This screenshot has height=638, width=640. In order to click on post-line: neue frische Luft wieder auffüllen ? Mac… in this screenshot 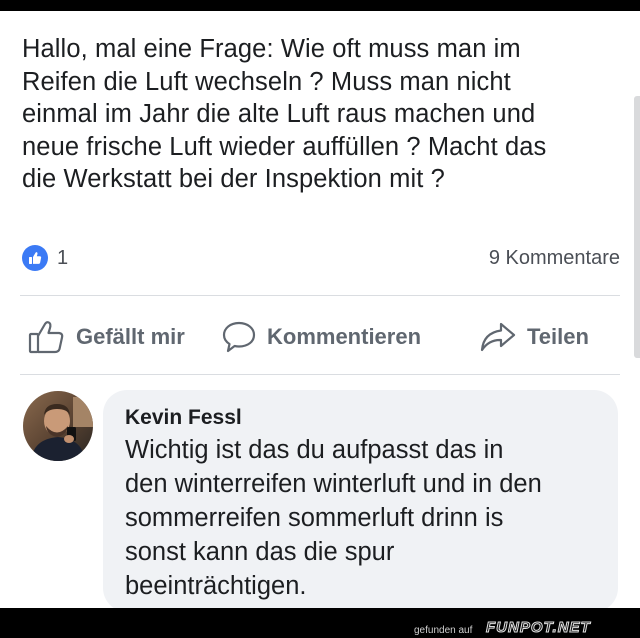, I will do `click(284, 146)`.